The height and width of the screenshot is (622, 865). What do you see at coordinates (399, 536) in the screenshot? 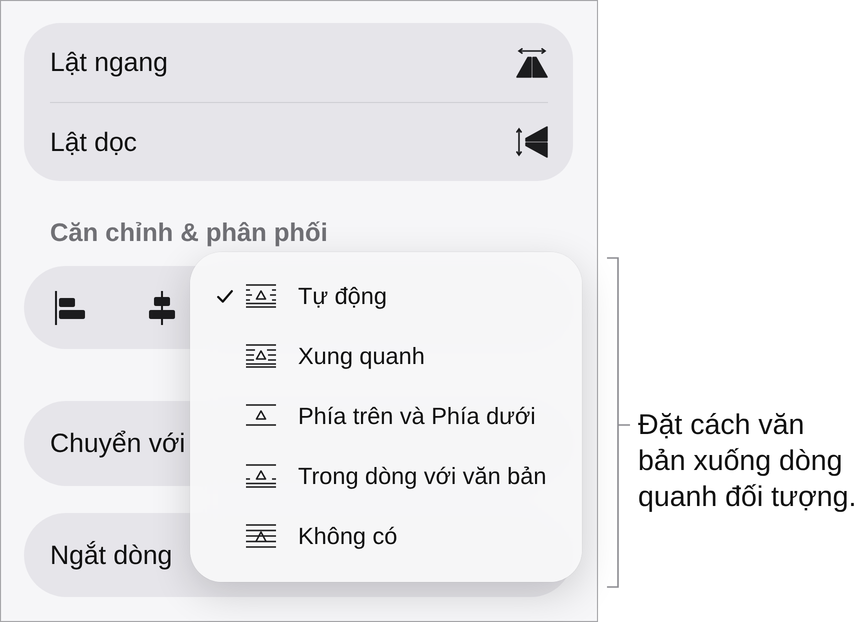
I see `menu-item: Không có` at bounding box center [399, 536].